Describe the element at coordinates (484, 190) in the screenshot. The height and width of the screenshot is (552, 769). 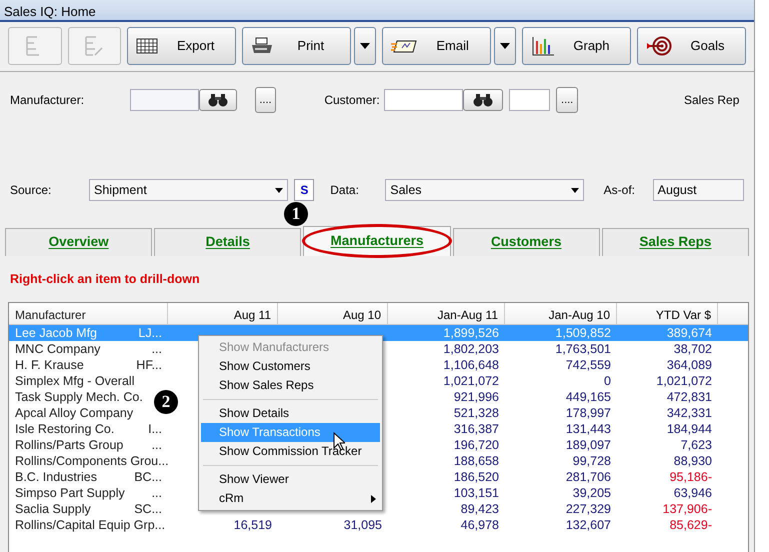
I see `data-dropdown: Sales` at that location.